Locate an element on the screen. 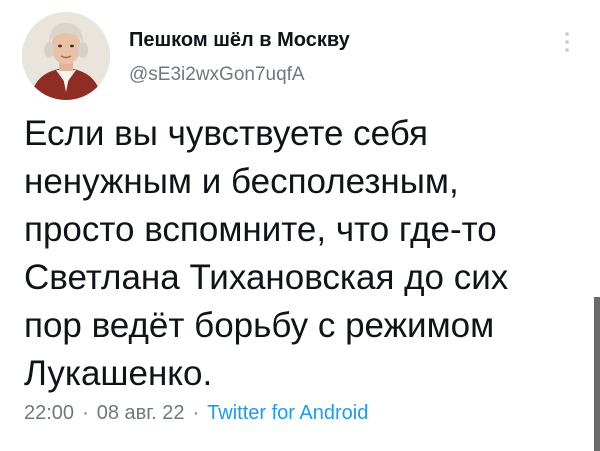 The height and width of the screenshot is (451, 600). tweet-text-line: Если вы чувствуете себя is located at coordinates (226, 133).